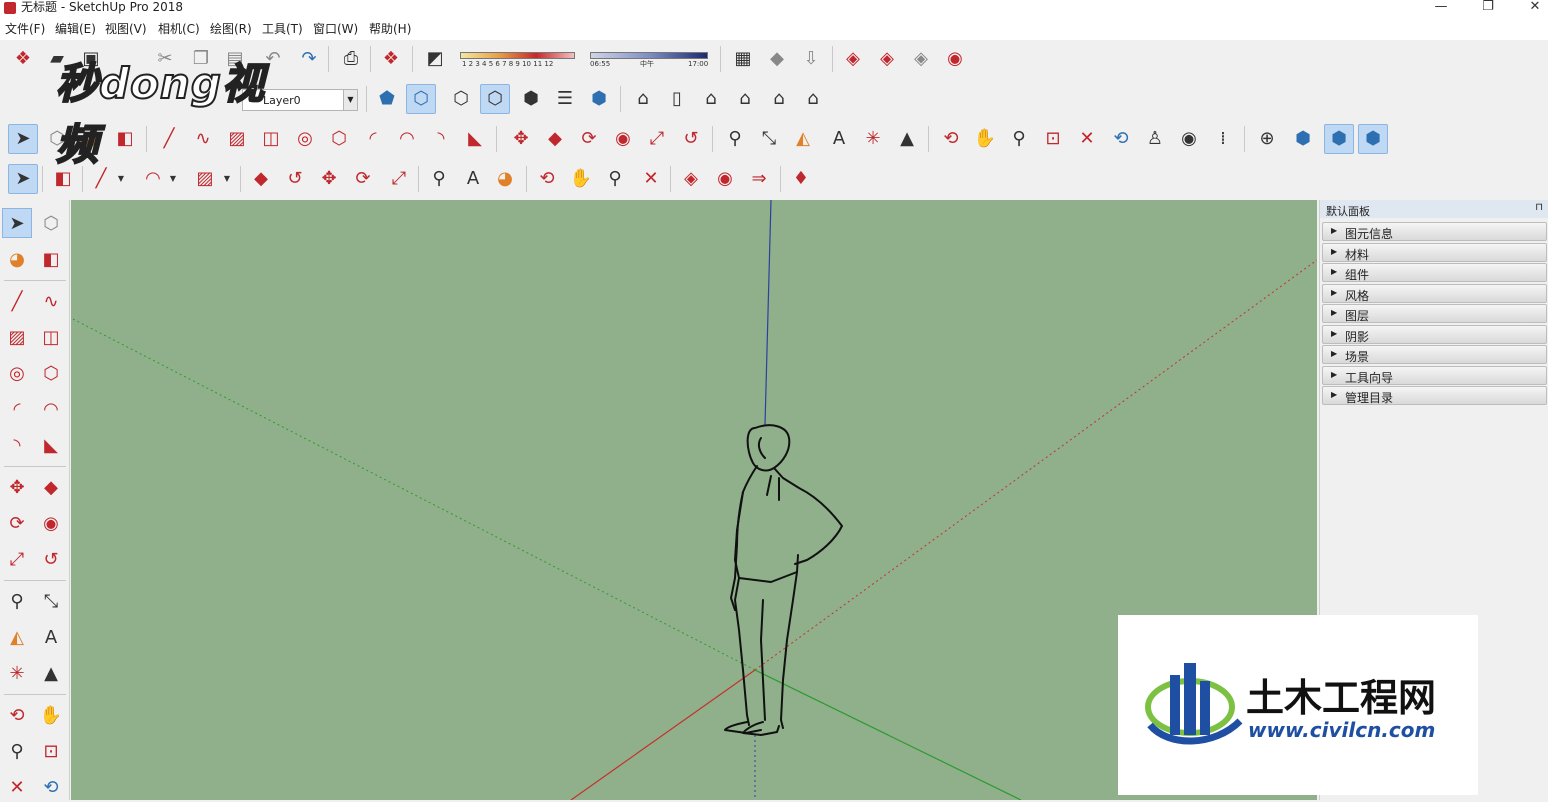  What do you see at coordinates (1434, 231) in the screenshot?
I see `panel-entity-info: ▶ 图元信息` at bounding box center [1434, 231].